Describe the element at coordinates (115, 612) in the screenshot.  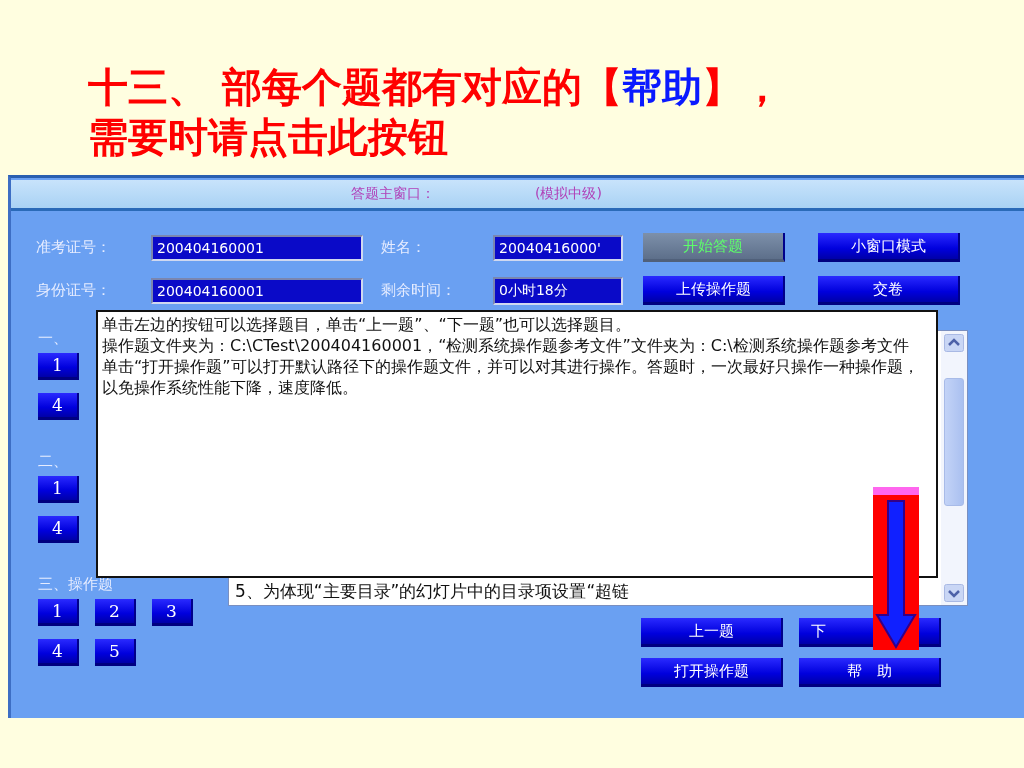
I see `question-number-button: 2` at that location.